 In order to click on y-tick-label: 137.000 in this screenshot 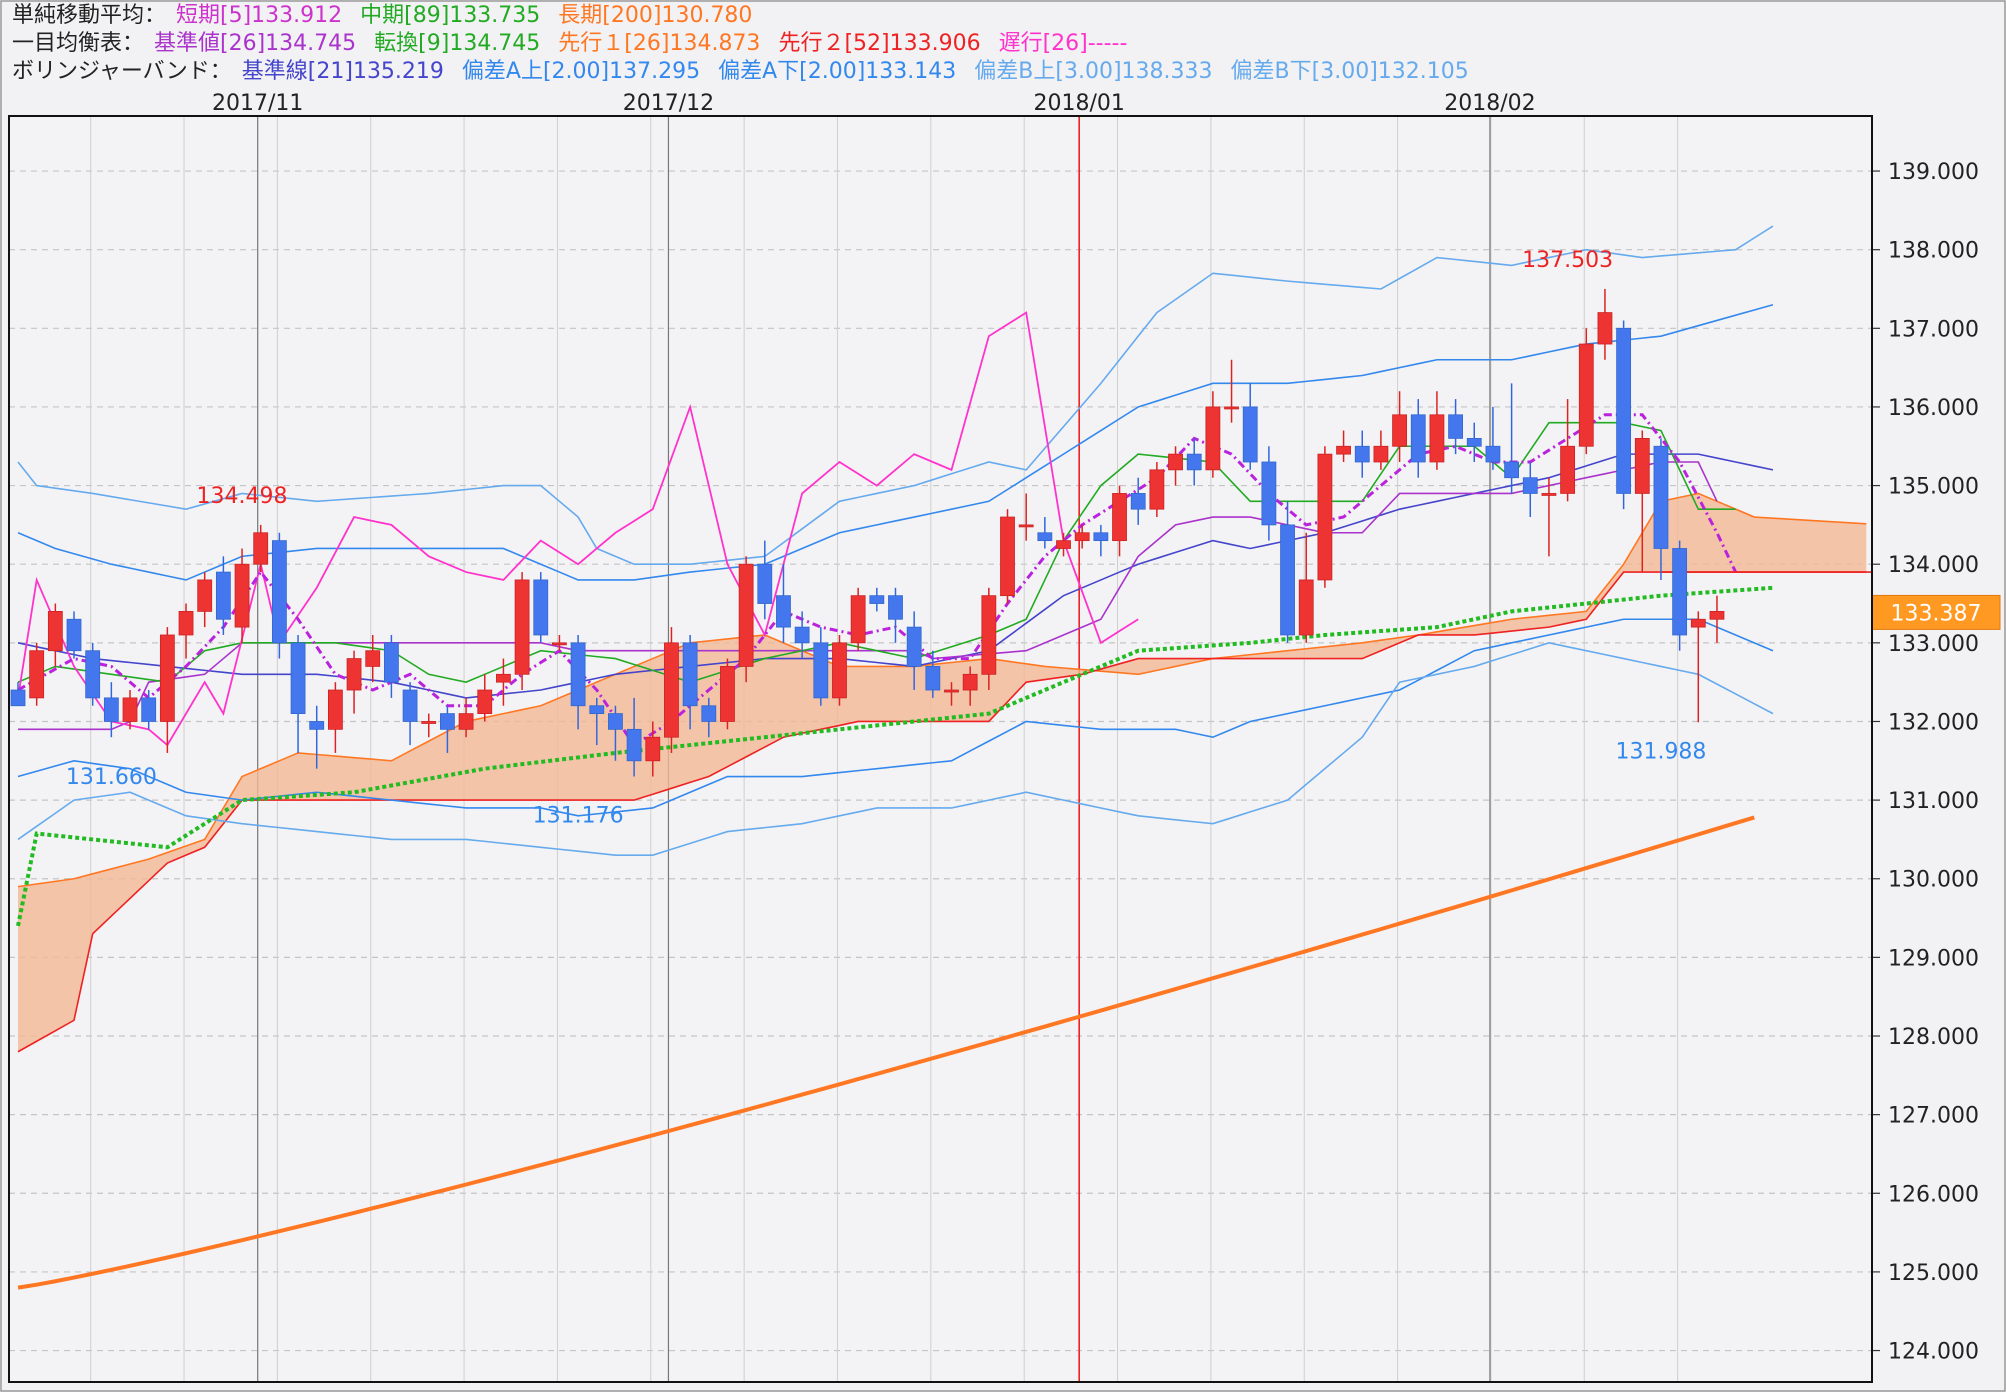, I will do `click(1933, 329)`.